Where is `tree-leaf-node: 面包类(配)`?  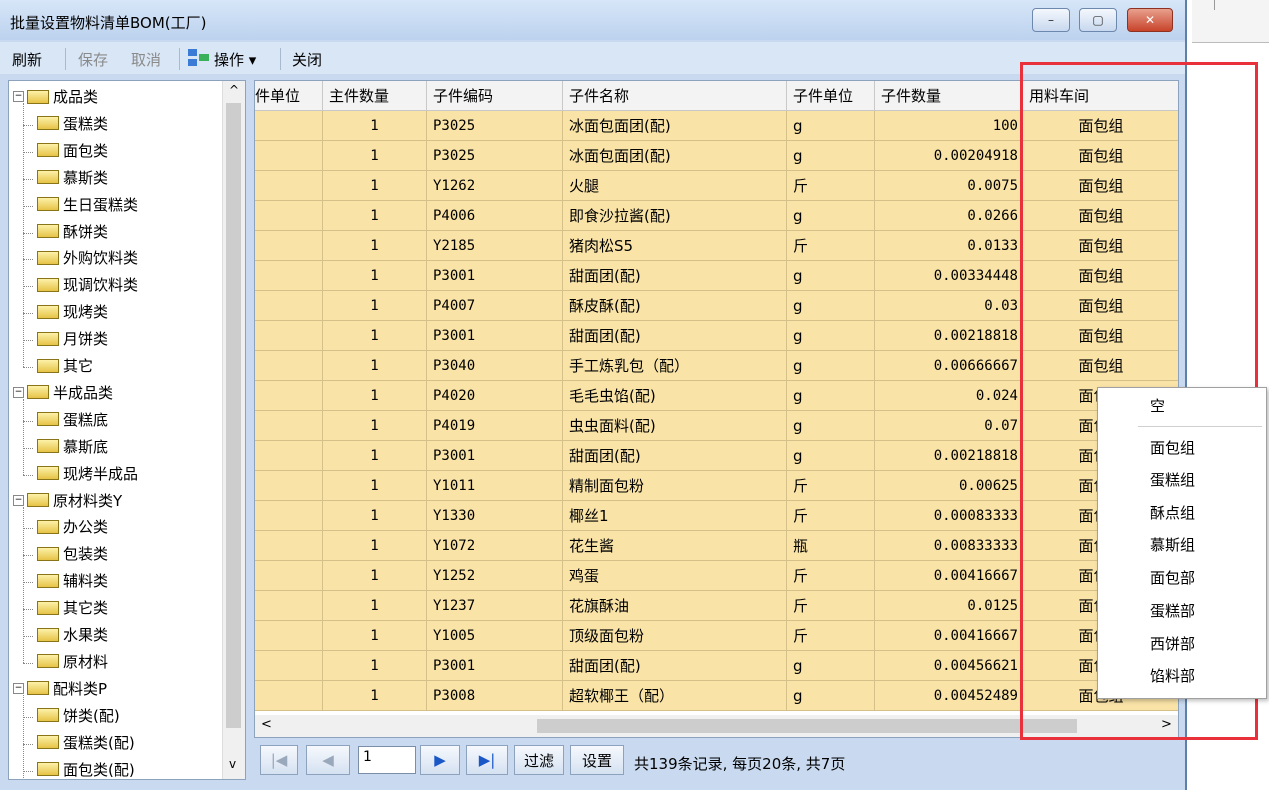
tree-leaf-node: 面包类(配) is located at coordinates (86, 769).